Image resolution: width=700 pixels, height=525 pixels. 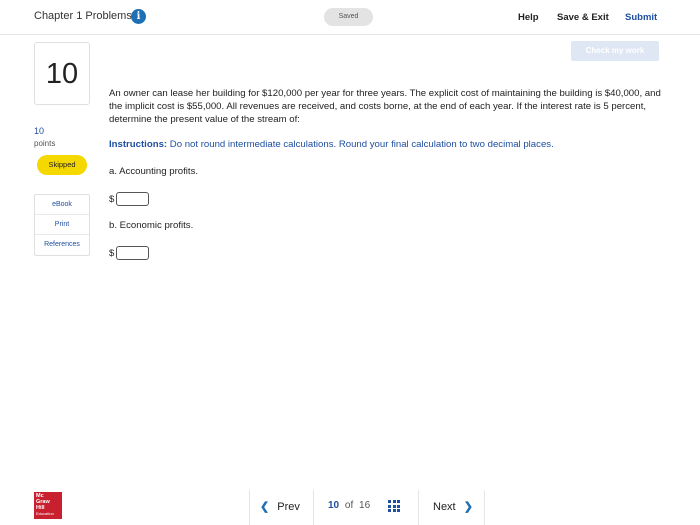 I want to click on part-b-answer-row: $, so click(x=129, y=253).